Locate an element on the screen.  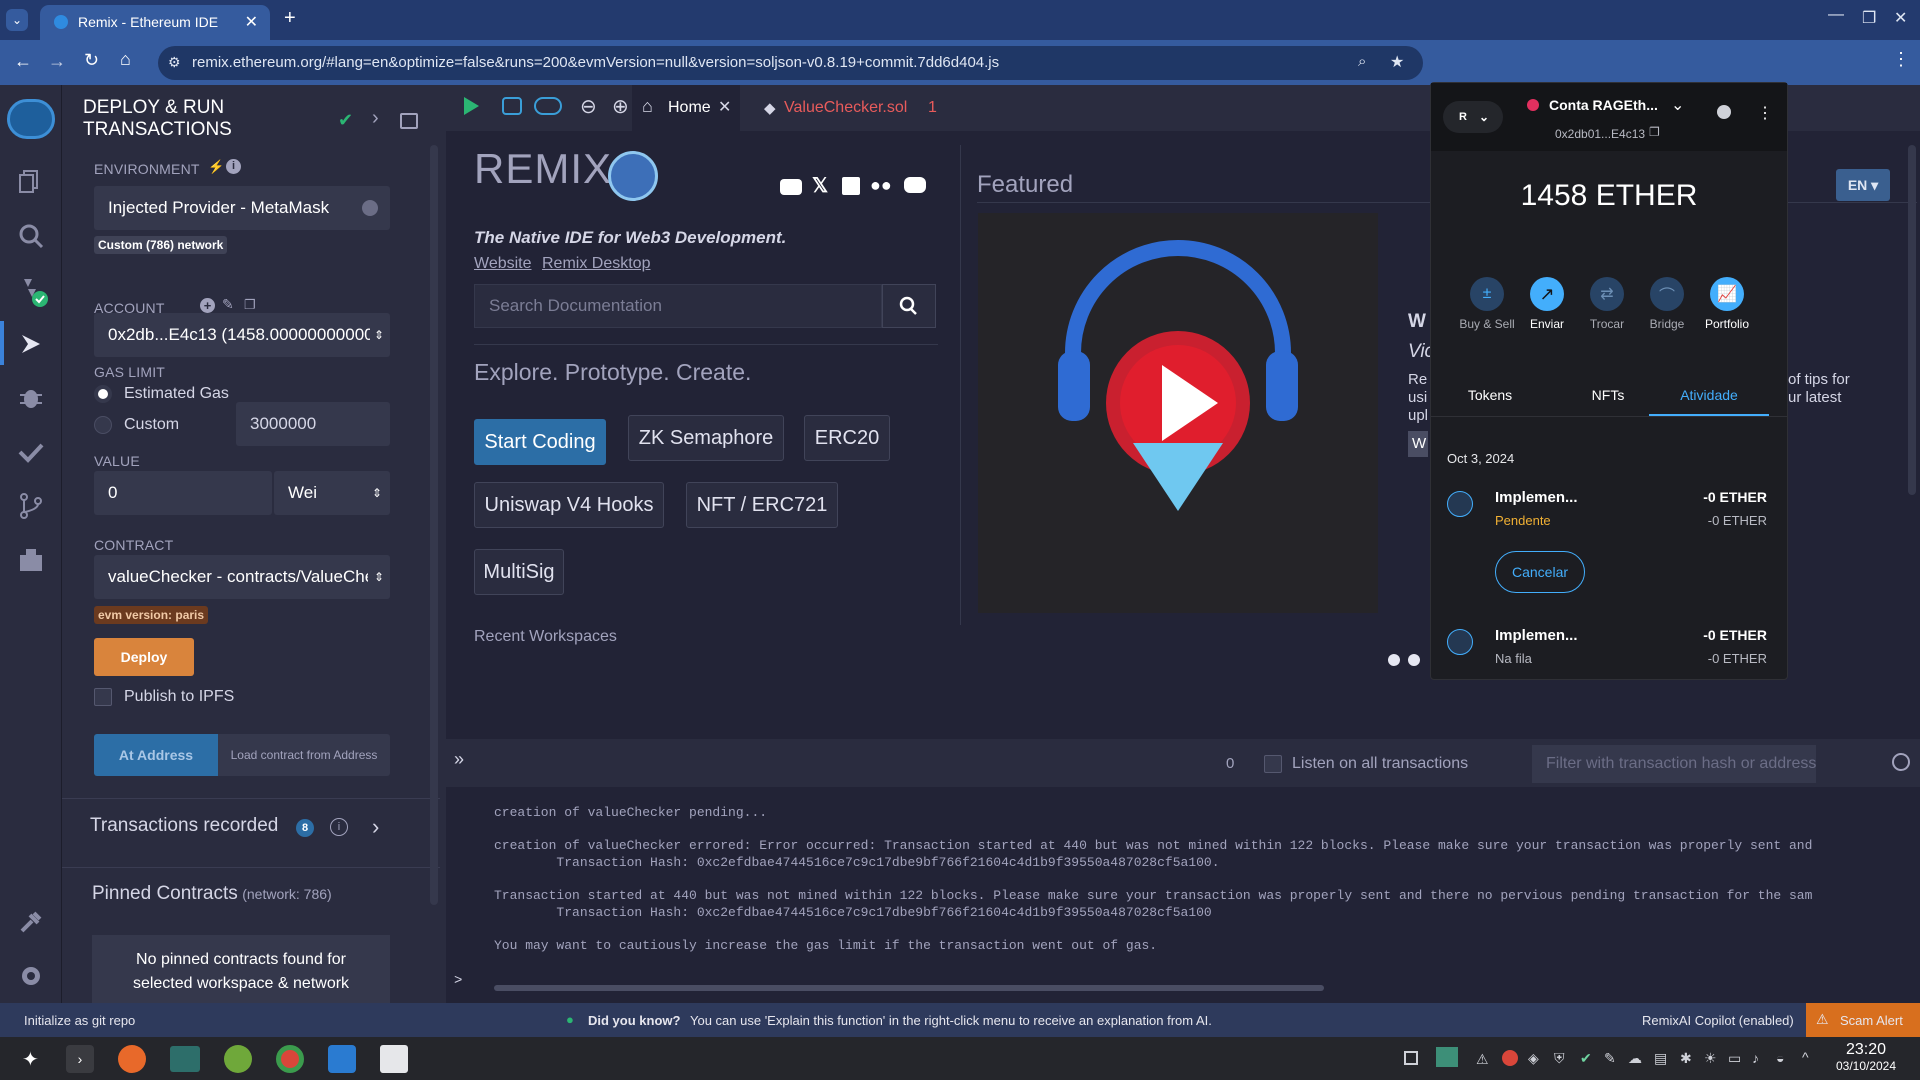
swap-button: ⇄ Trocar is located at coordinates (1607, 304).